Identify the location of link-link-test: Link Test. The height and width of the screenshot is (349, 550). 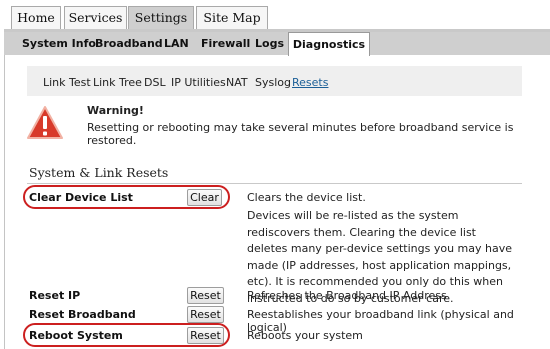
(67, 82).